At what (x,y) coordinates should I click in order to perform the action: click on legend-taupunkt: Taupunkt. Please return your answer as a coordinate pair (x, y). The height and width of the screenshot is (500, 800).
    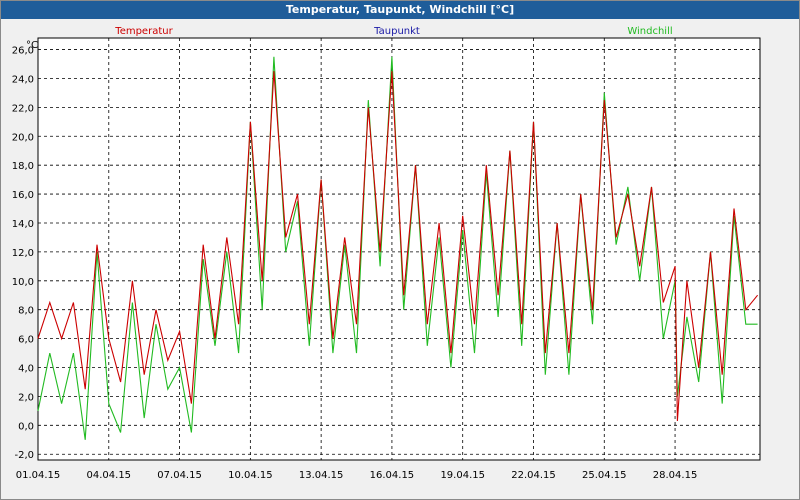
    Looking at the image, I should click on (396, 31).